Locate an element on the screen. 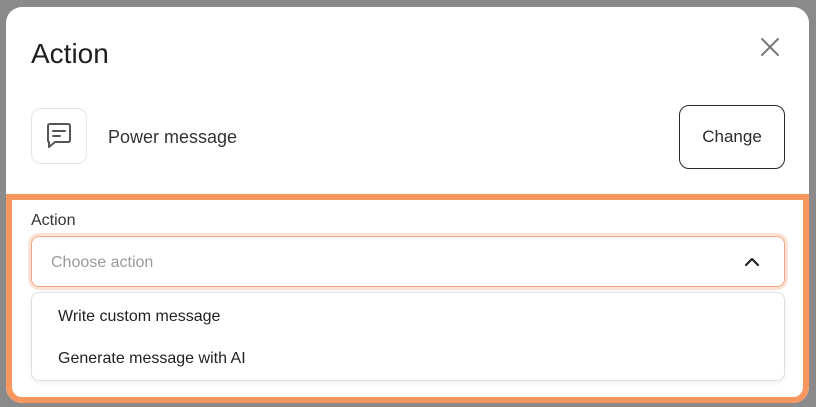  action-field-label: Action is located at coordinates (53, 220).